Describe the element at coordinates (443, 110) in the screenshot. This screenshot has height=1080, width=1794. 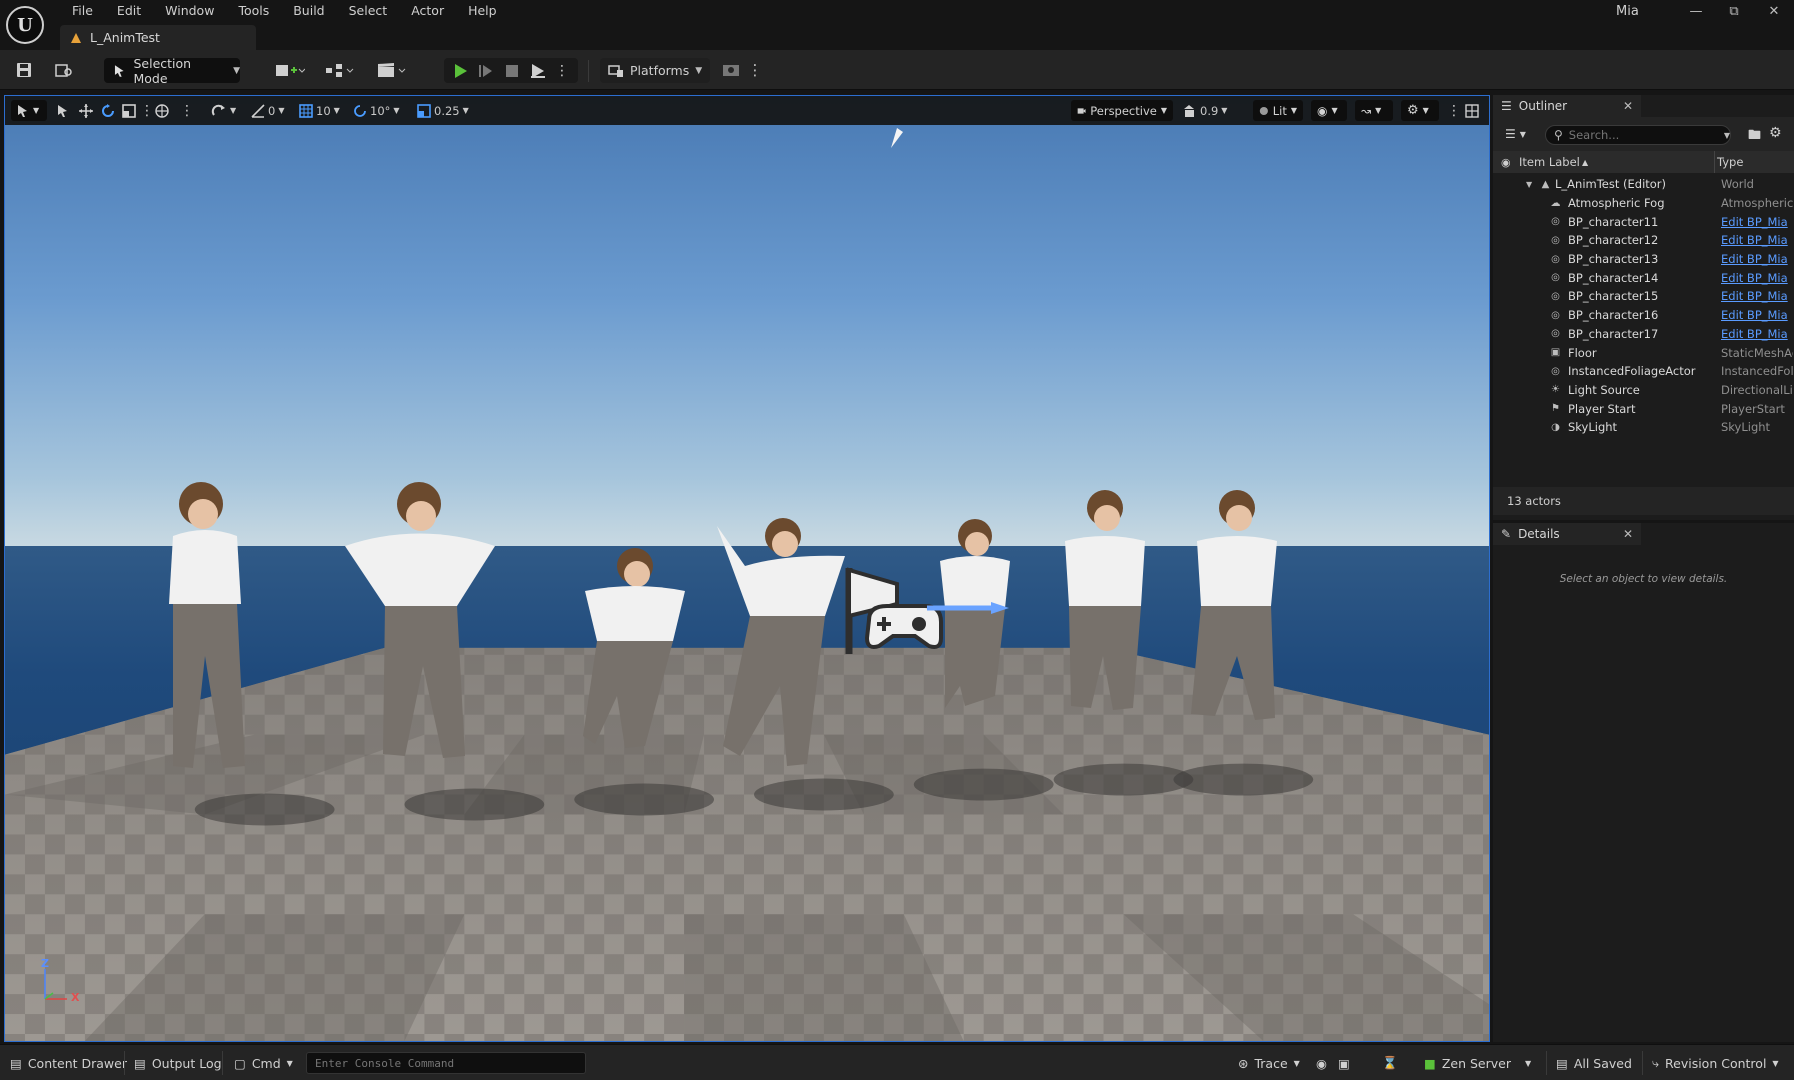
I see `scale-snap: 0.25 ▼` at that location.